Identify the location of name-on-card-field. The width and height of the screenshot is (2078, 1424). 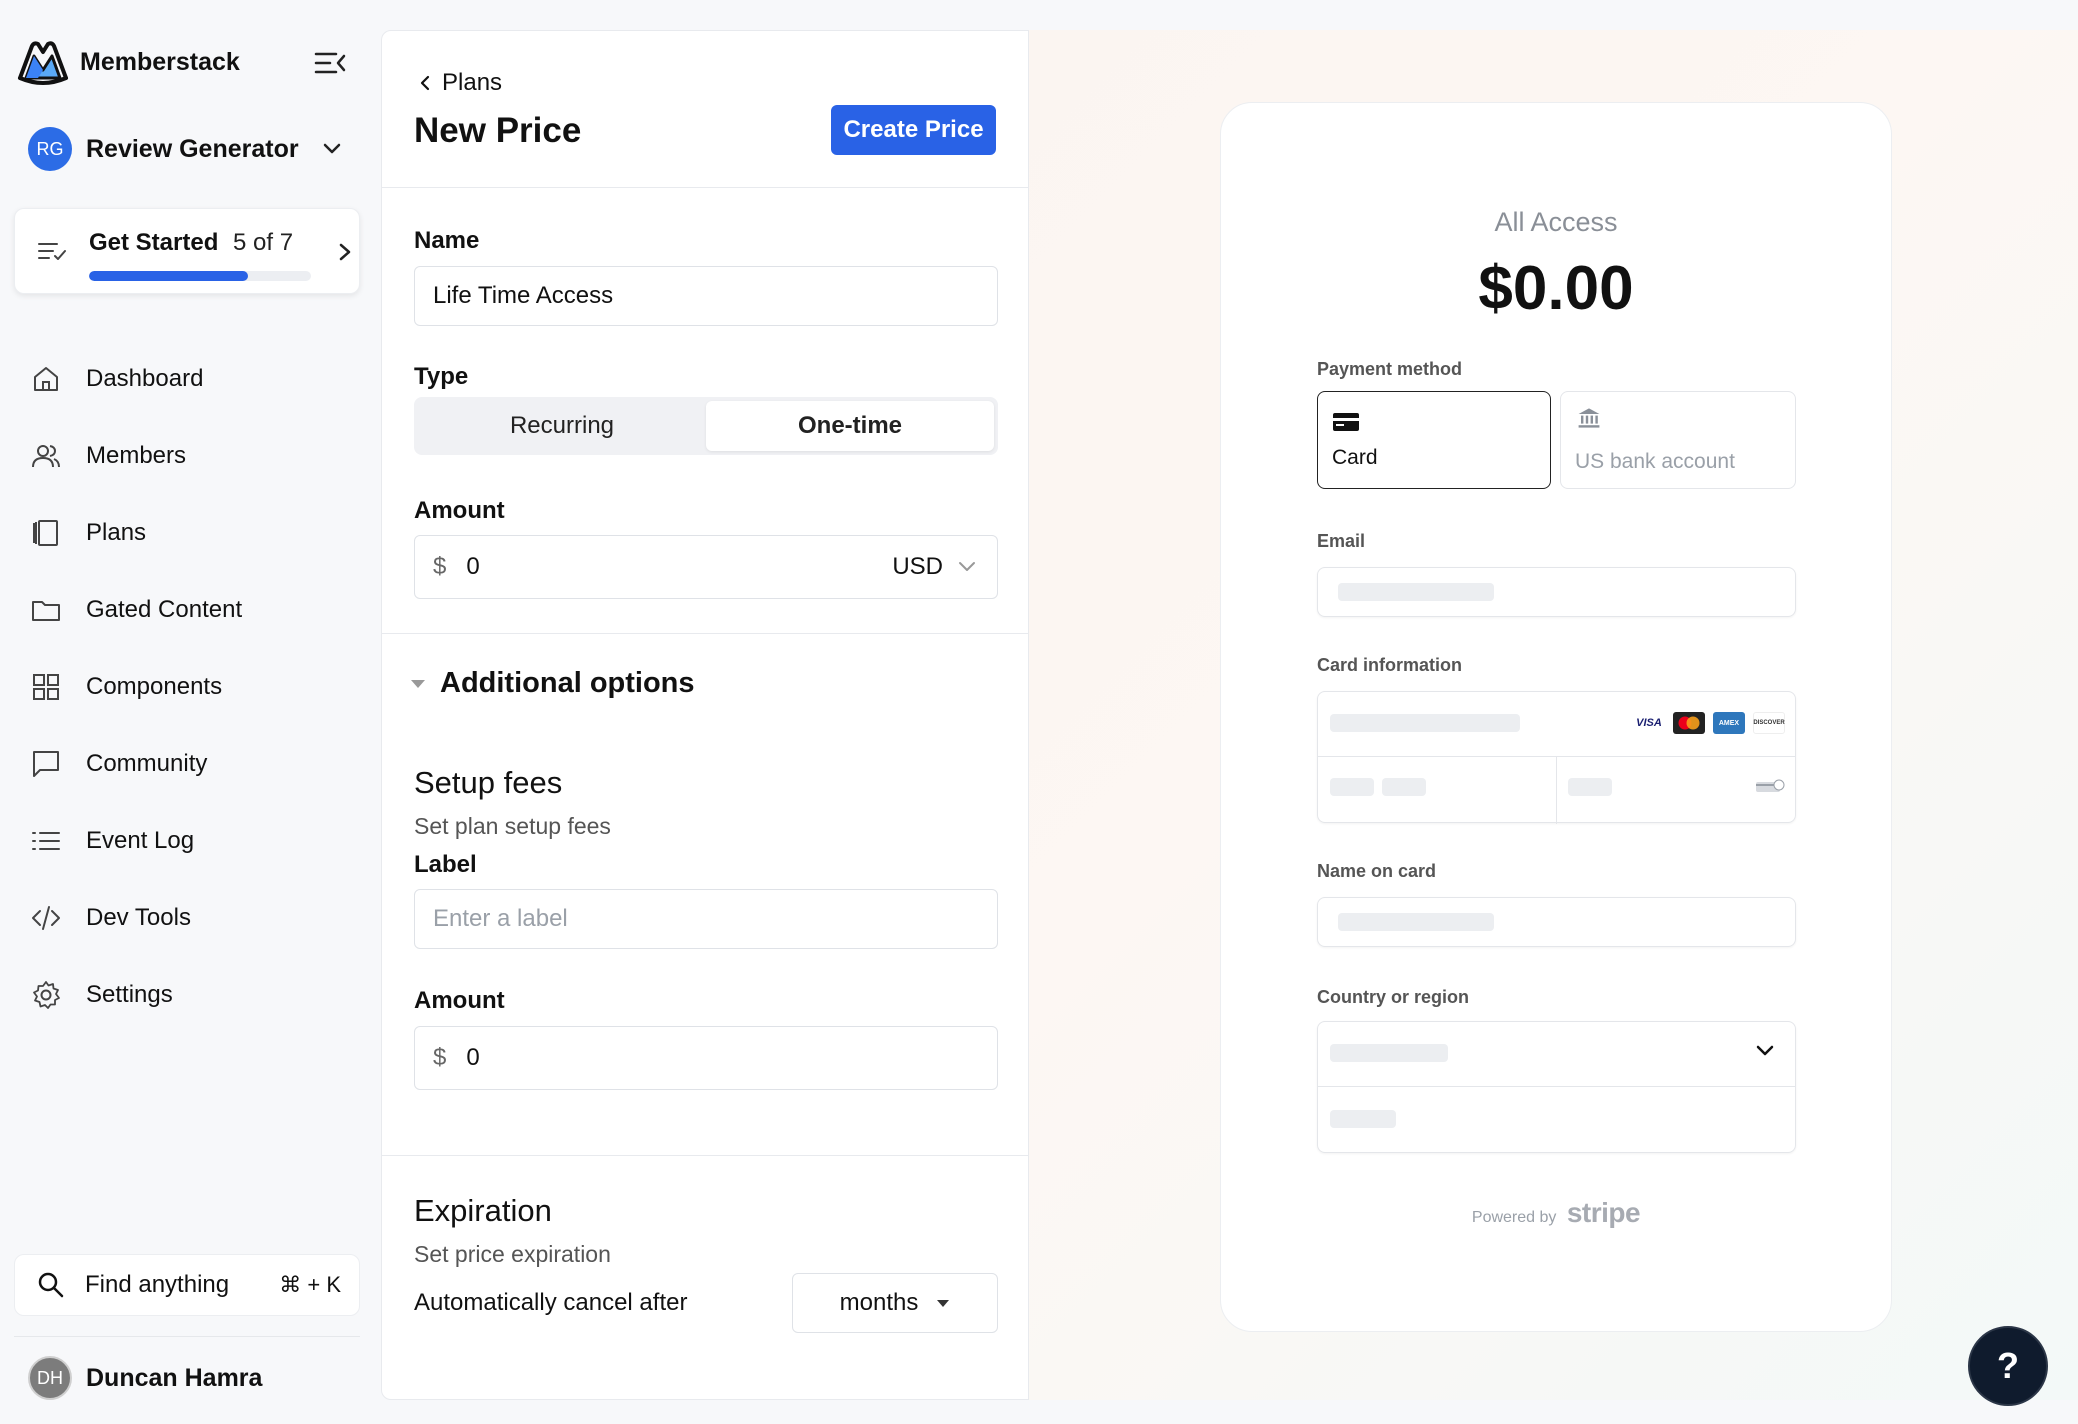
(1556, 922).